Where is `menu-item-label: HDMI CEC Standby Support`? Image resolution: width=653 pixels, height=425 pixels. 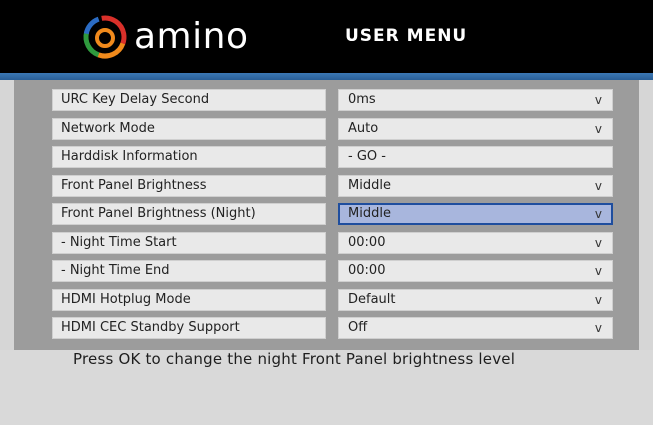
menu-item-label: HDMI CEC Standby Support is located at coordinates (189, 328).